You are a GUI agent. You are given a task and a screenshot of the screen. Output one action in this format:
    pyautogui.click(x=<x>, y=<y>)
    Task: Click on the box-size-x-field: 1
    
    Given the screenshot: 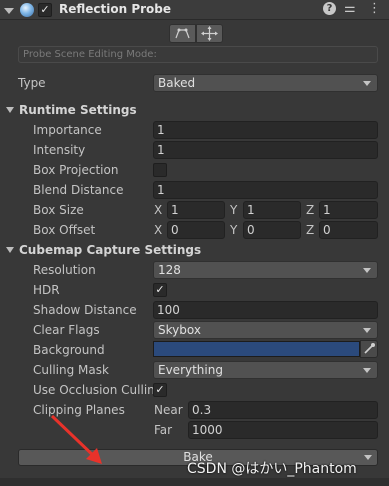 What is the action you would take?
    pyautogui.click(x=196, y=210)
    